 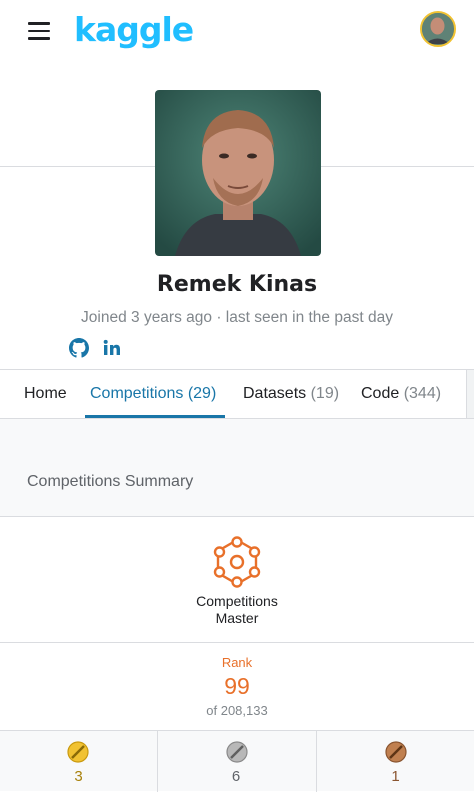 I want to click on kaggle-logo: kaggle, so click(x=134, y=29).